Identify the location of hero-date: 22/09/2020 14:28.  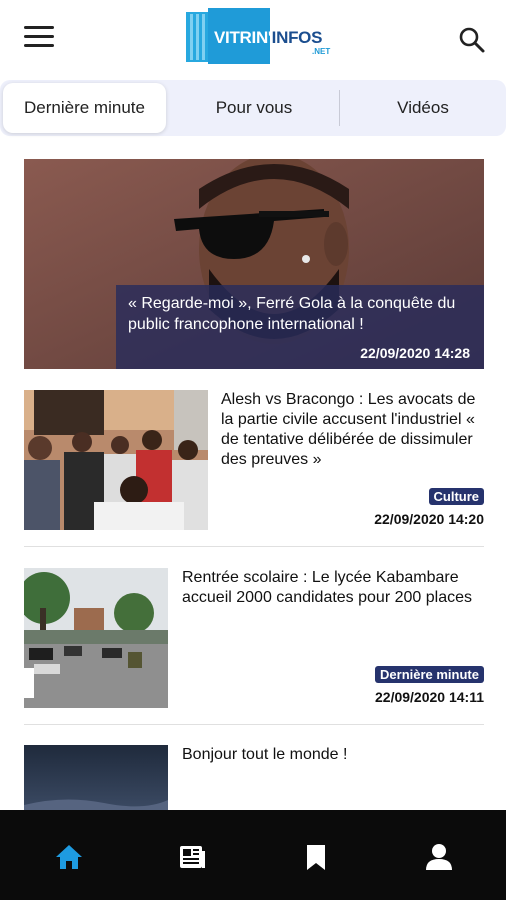
(415, 353).